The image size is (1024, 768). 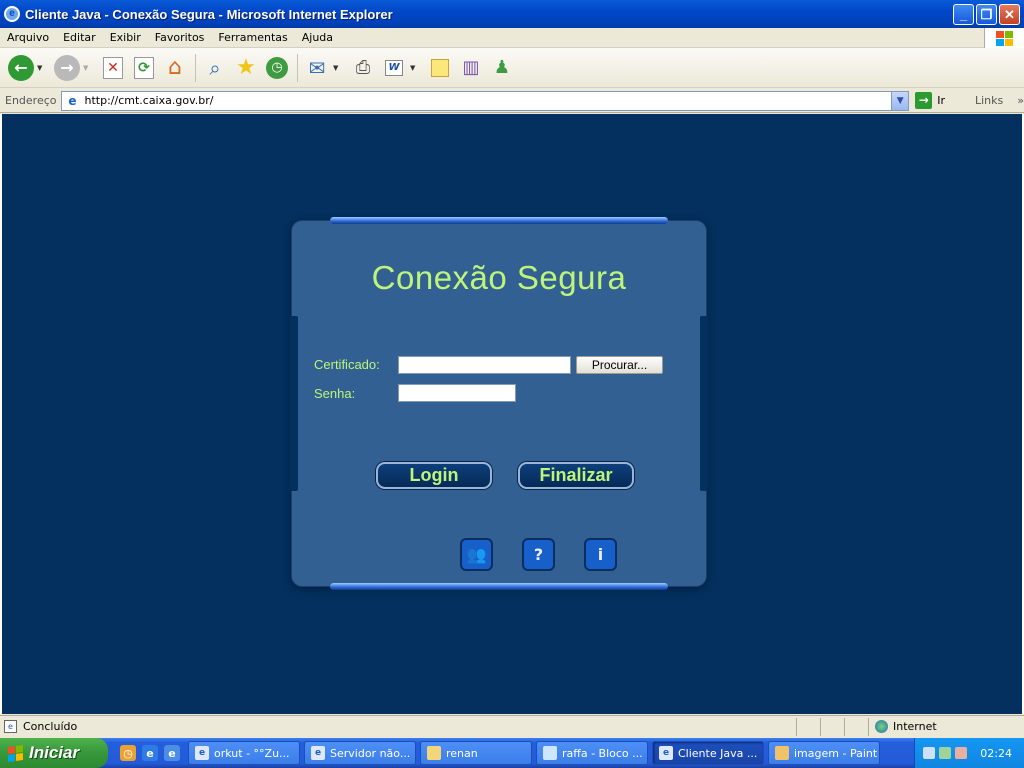 I want to click on stop-button: ✕, so click(x=113, y=68).